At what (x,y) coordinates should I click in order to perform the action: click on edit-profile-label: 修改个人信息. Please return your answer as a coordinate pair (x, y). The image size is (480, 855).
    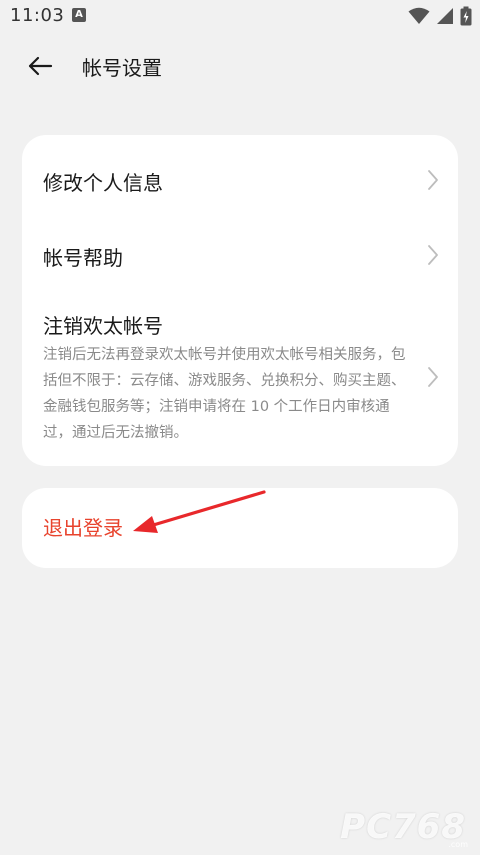
    Looking at the image, I should click on (103, 183).